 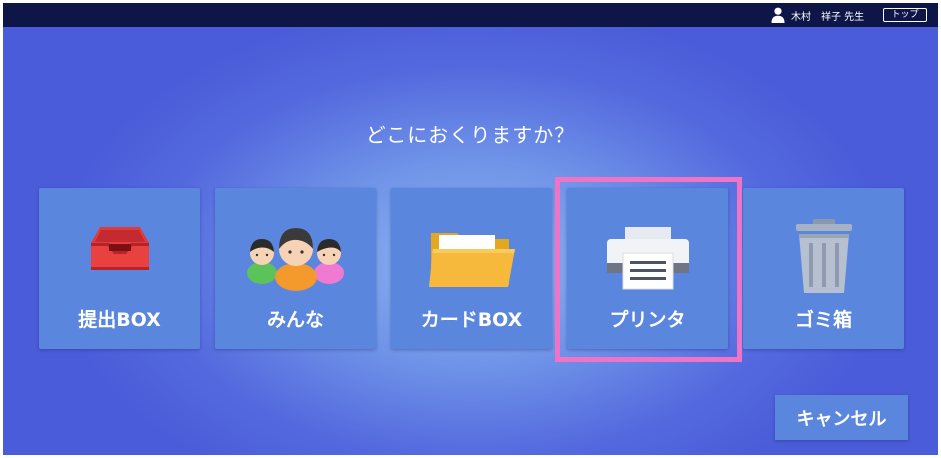 I want to click on destination-everyone: みんな, so click(x=295, y=268).